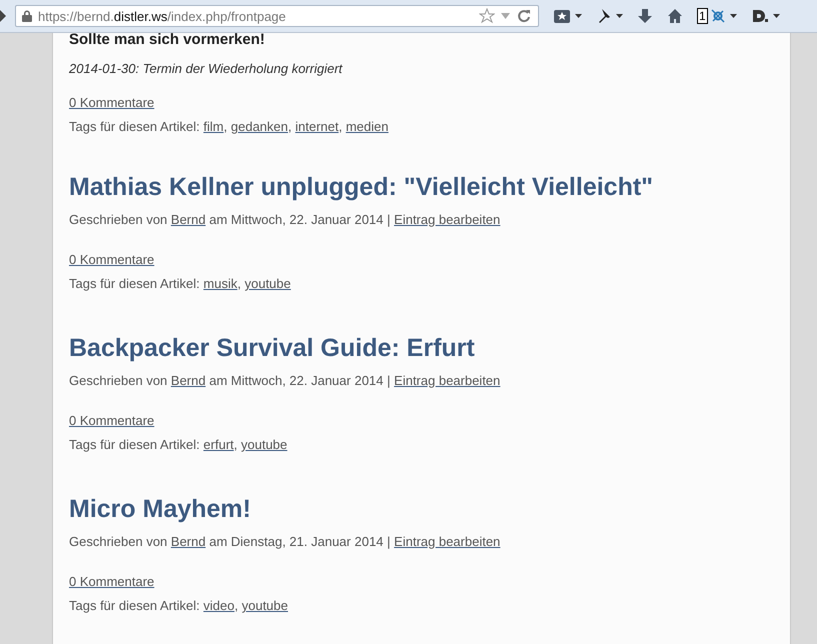 The height and width of the screenshot is (644, 817). I want to click on post-meta: Geschrieben von Bernd am Dienstag, 21. Januar 2014 | Eintrag bearbeiten, so click(285, 542).